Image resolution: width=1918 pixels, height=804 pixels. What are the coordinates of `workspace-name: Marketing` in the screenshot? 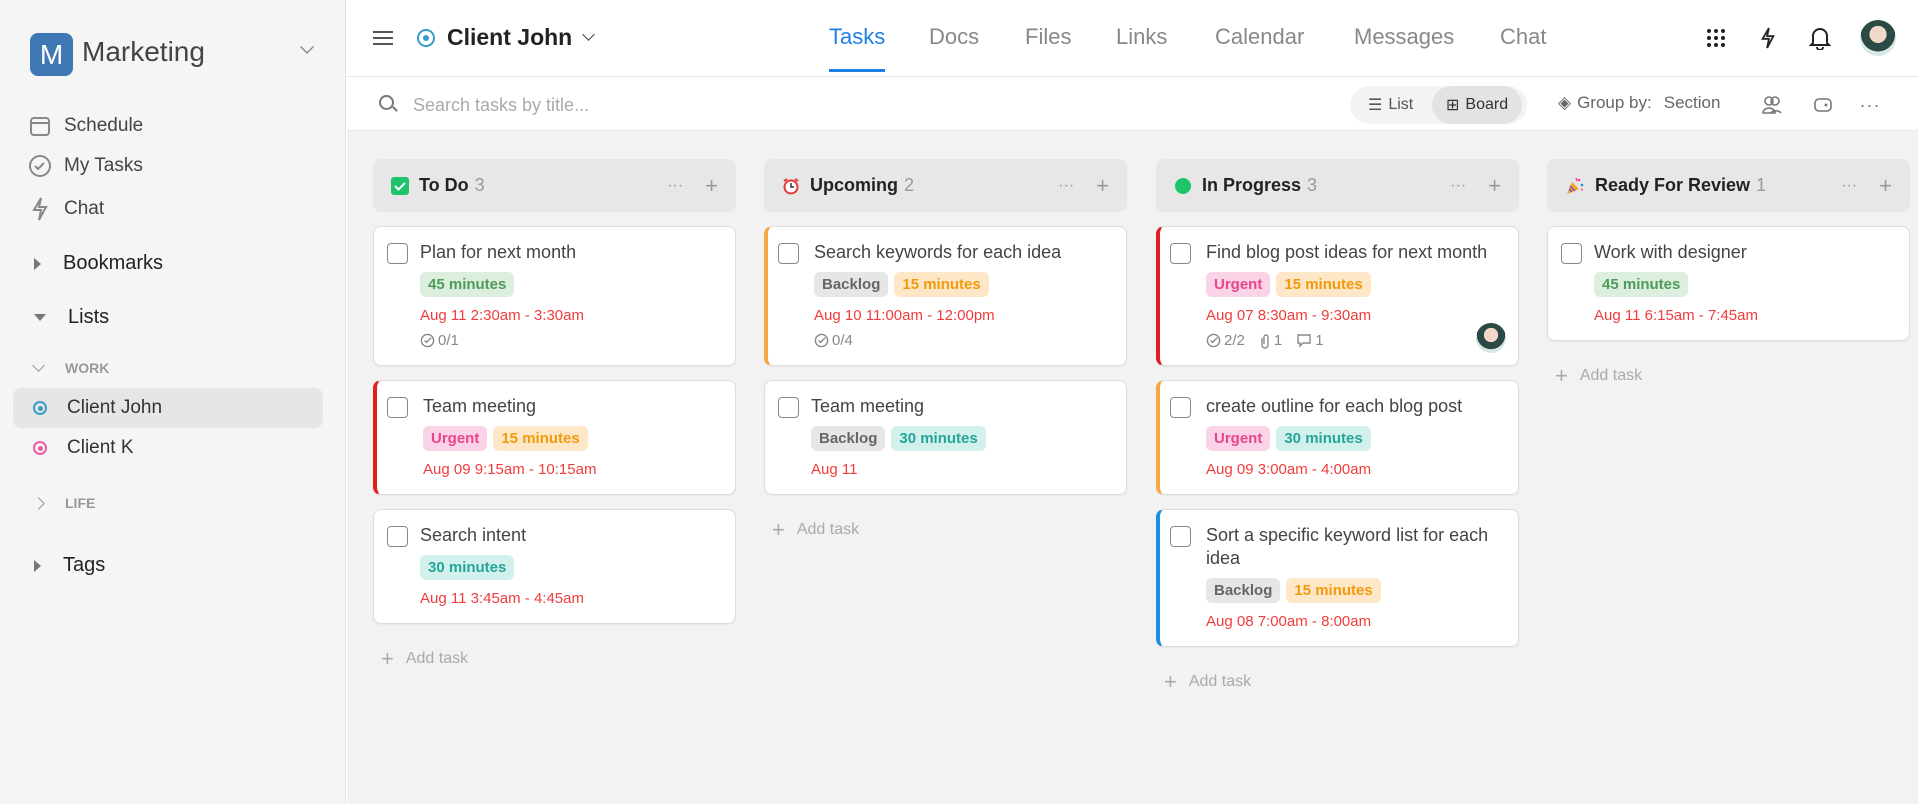 It's located at (143, 52).